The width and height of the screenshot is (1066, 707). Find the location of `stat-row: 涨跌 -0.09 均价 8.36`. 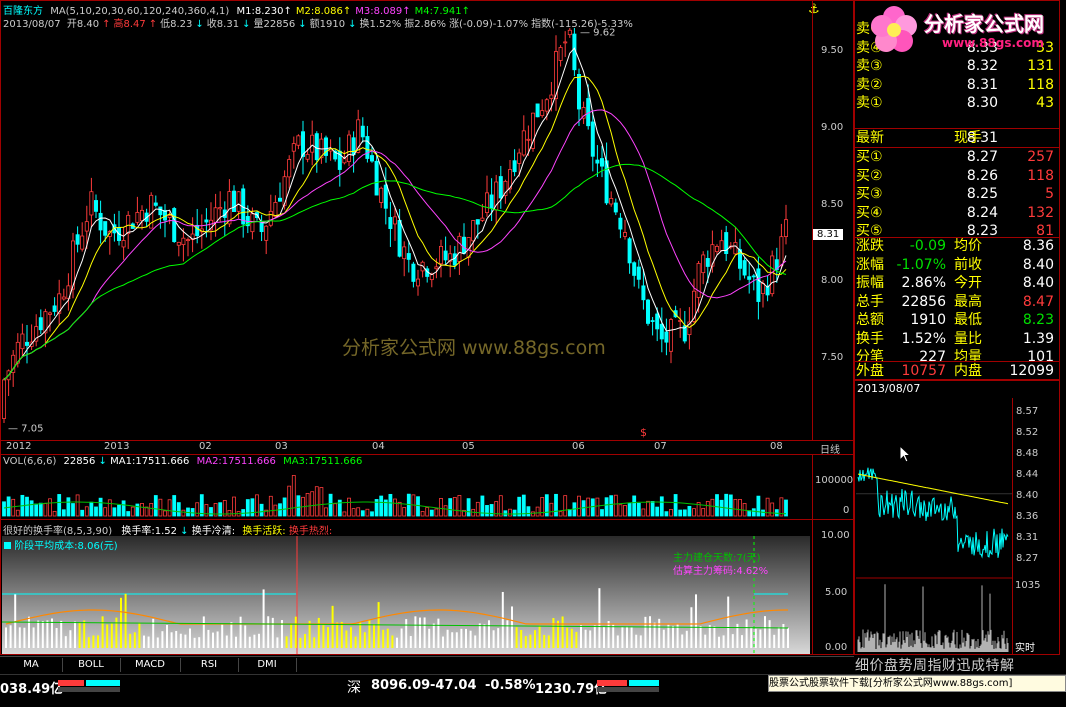

stat-row: 涨跌 -0.09 均价 8.36 is located at coordinates (954, 246).